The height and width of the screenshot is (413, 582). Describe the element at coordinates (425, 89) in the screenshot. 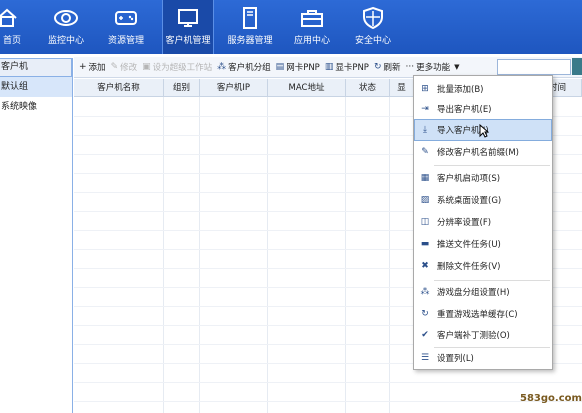

I see `batch-add-icon: ⊞` at that location.